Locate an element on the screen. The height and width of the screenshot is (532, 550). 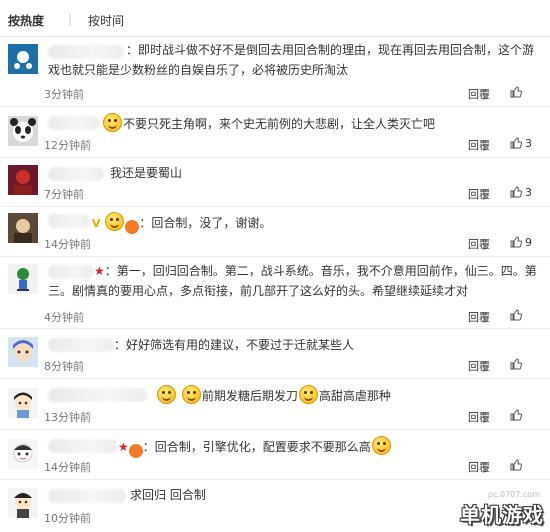
like-count: 9 is located at coordinates (528, 242).